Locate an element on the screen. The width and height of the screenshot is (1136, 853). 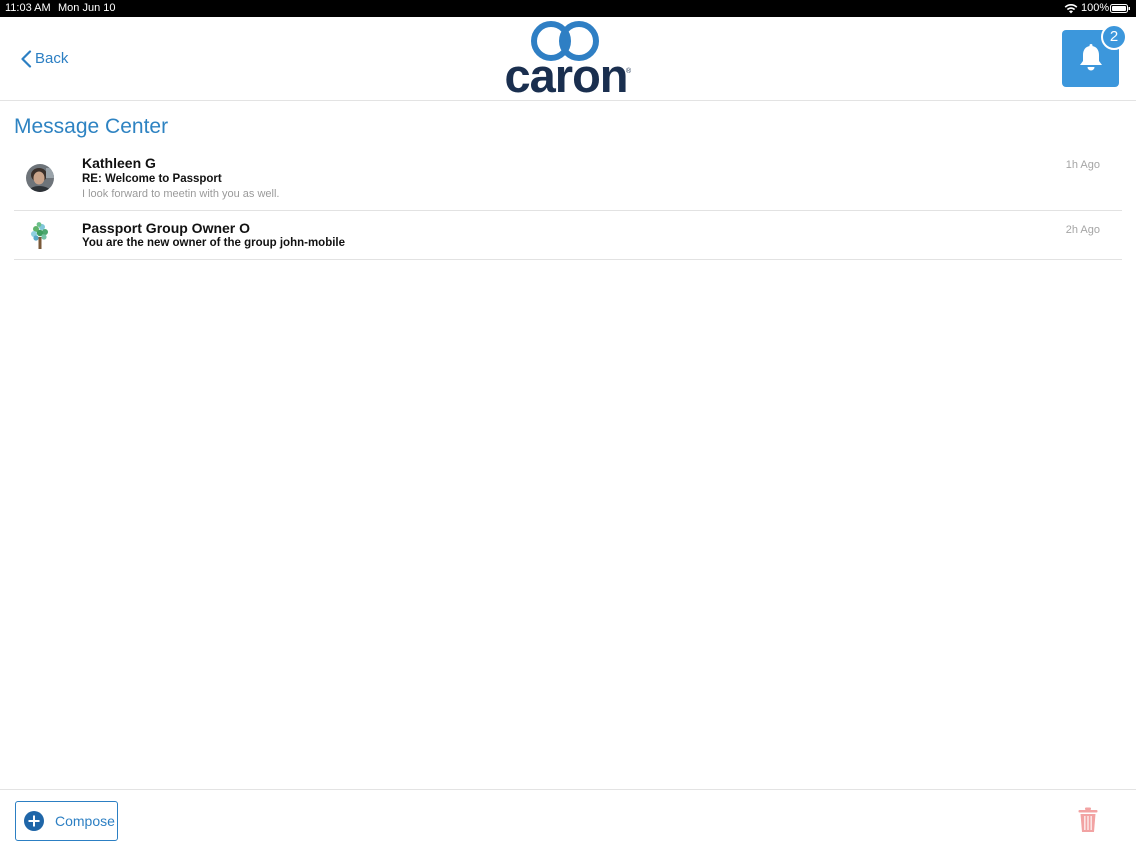
plus-icon is located at coordinates (34, 821).